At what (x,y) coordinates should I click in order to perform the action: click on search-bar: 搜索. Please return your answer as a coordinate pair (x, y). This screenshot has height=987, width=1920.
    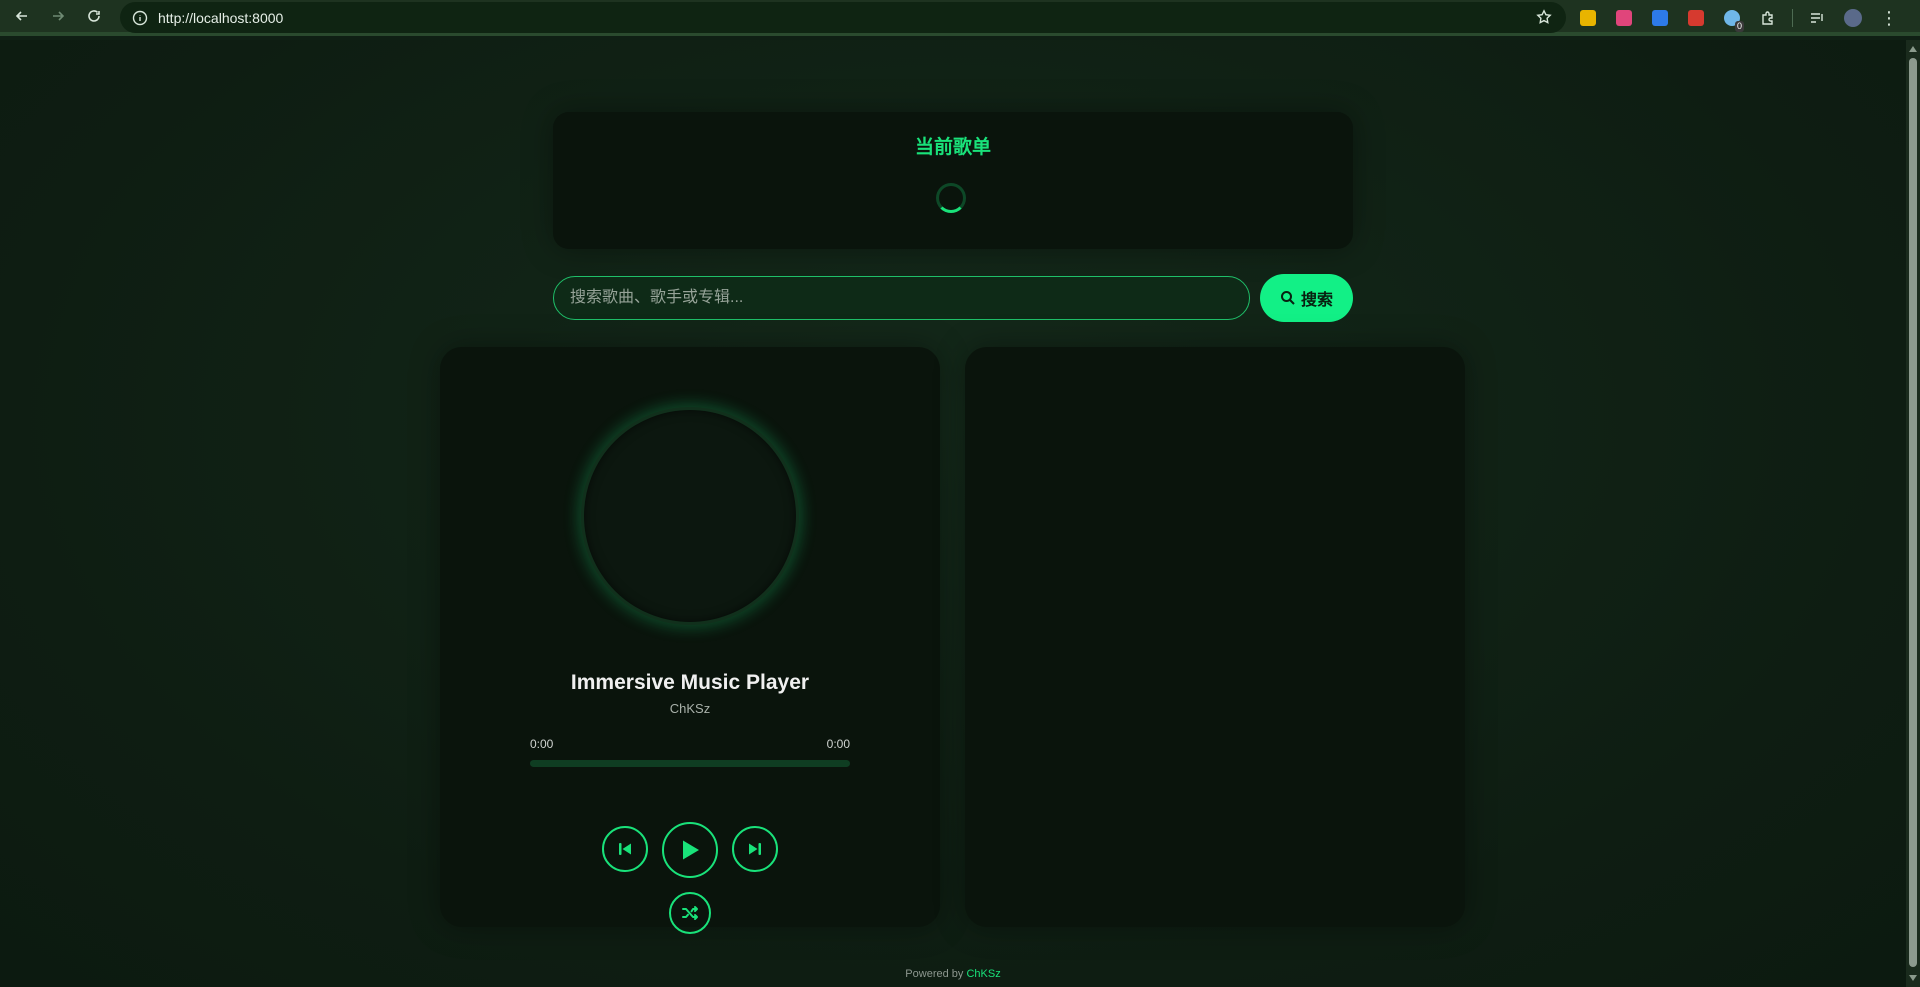
    Looking at the image, I should click on (953, 298).